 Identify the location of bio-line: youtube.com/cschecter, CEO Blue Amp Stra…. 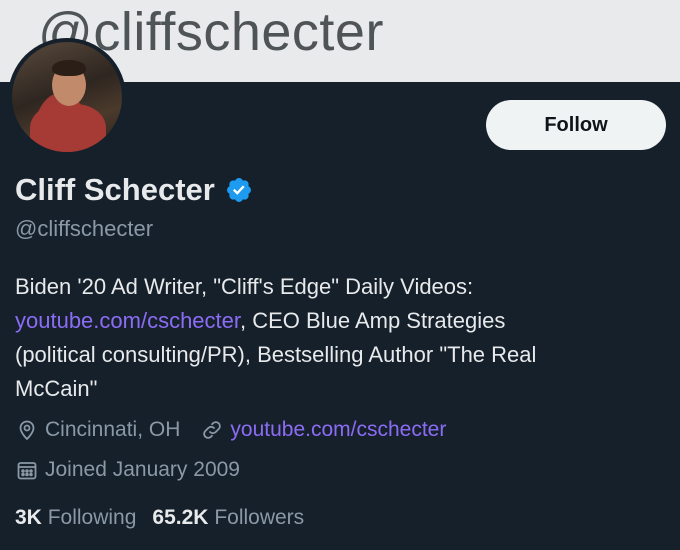
(340, 321).